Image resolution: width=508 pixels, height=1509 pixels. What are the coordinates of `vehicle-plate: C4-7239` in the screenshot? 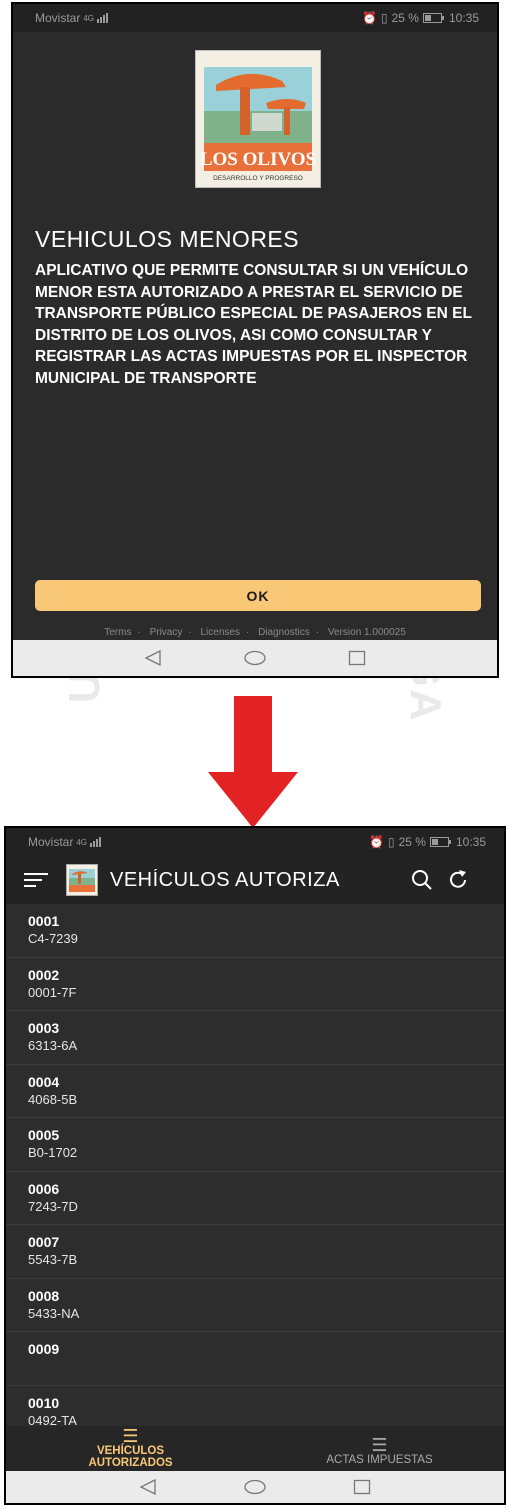 It's located at (53, 938).